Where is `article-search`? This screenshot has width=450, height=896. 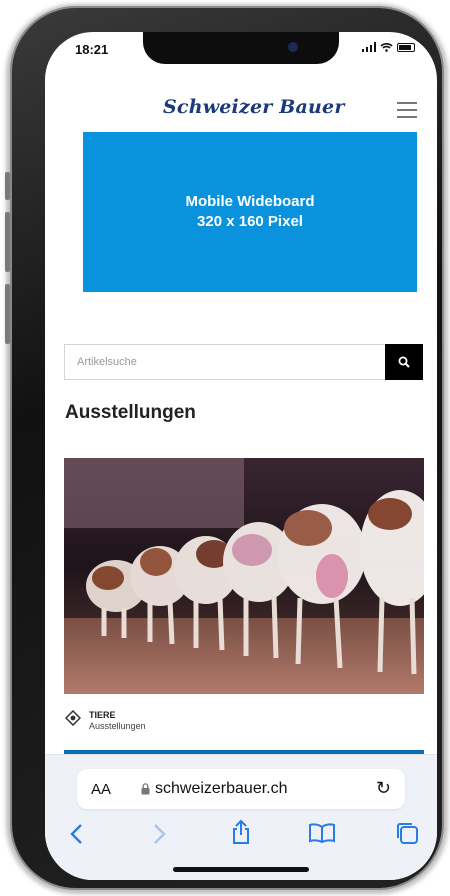 article-search is located at coordinates (243, 362).